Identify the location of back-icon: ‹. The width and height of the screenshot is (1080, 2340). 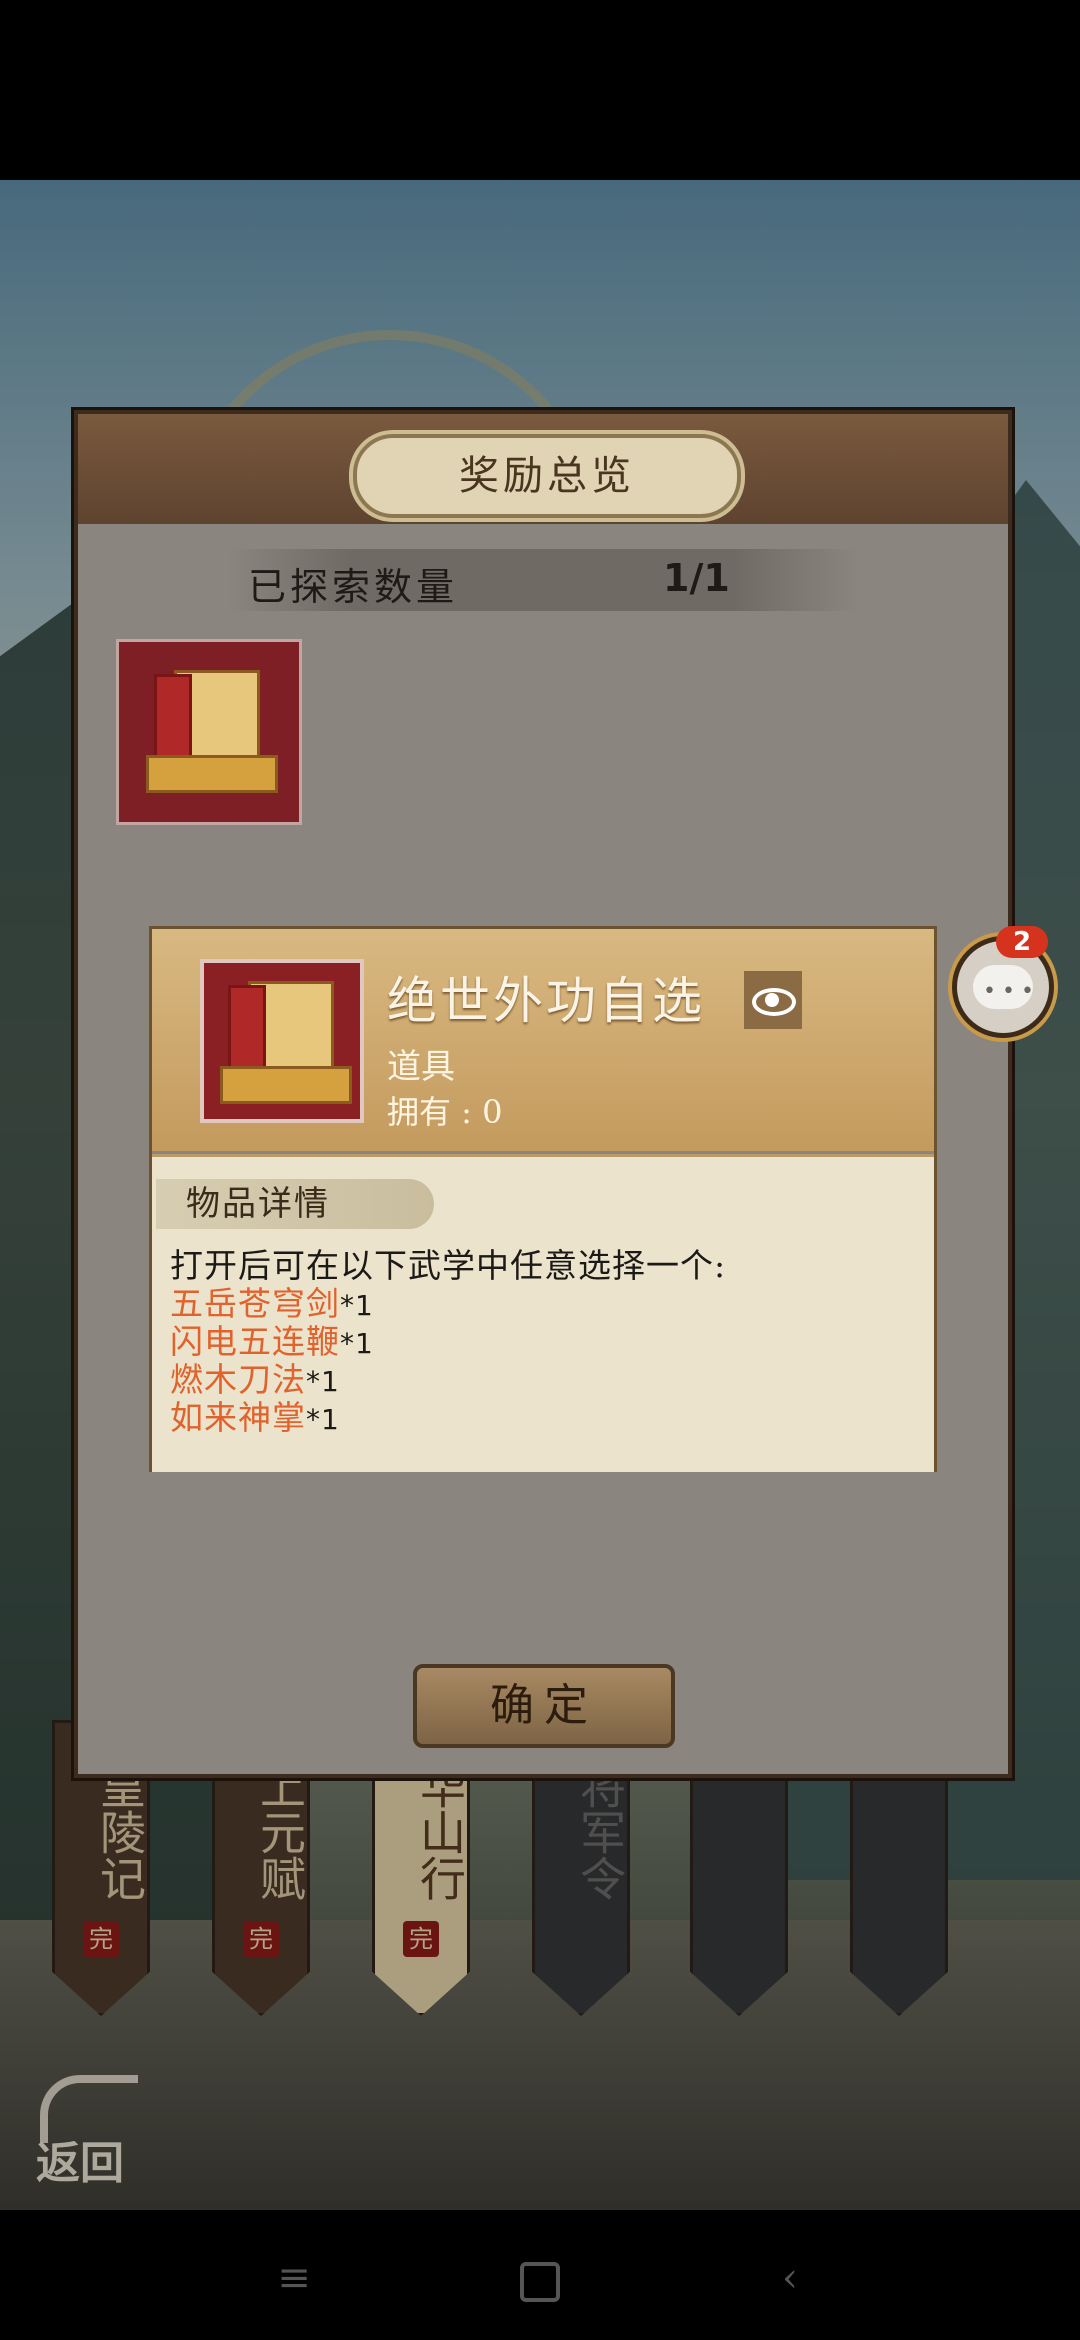
(790, 2278).